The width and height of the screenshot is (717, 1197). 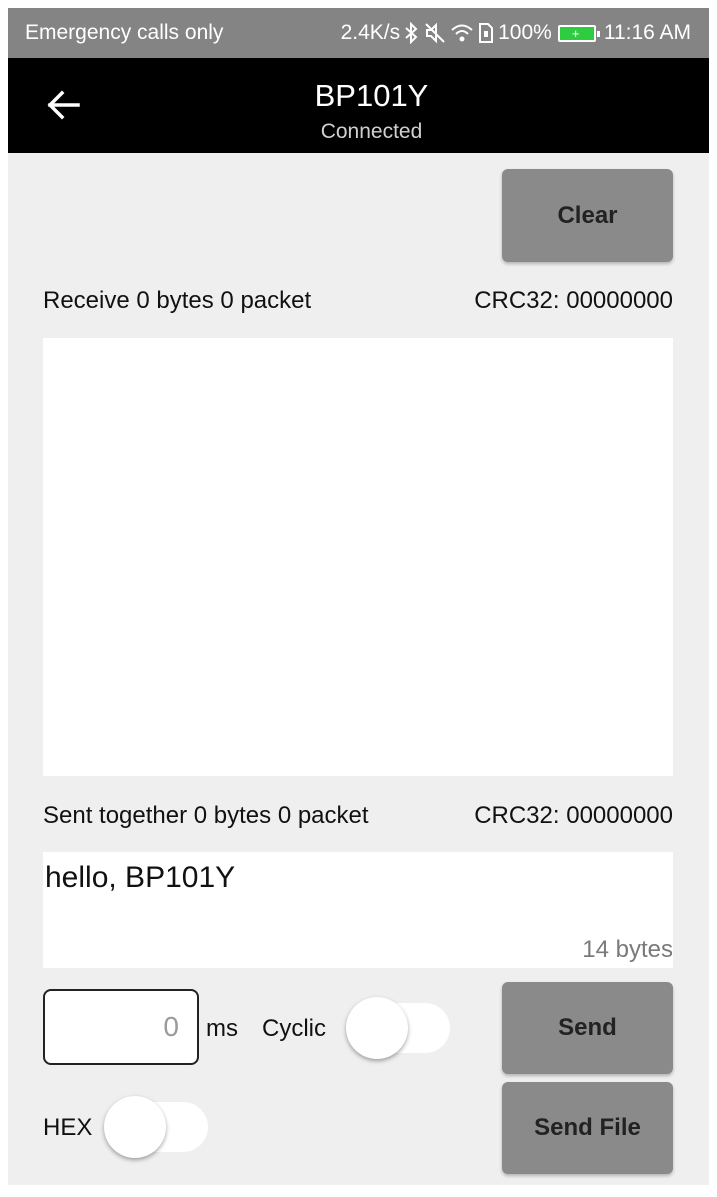 What do you see at coordinates (371, 95) in the screenshot?
I see `device-name-title: BP101Y` at bounding box center [371, 95].